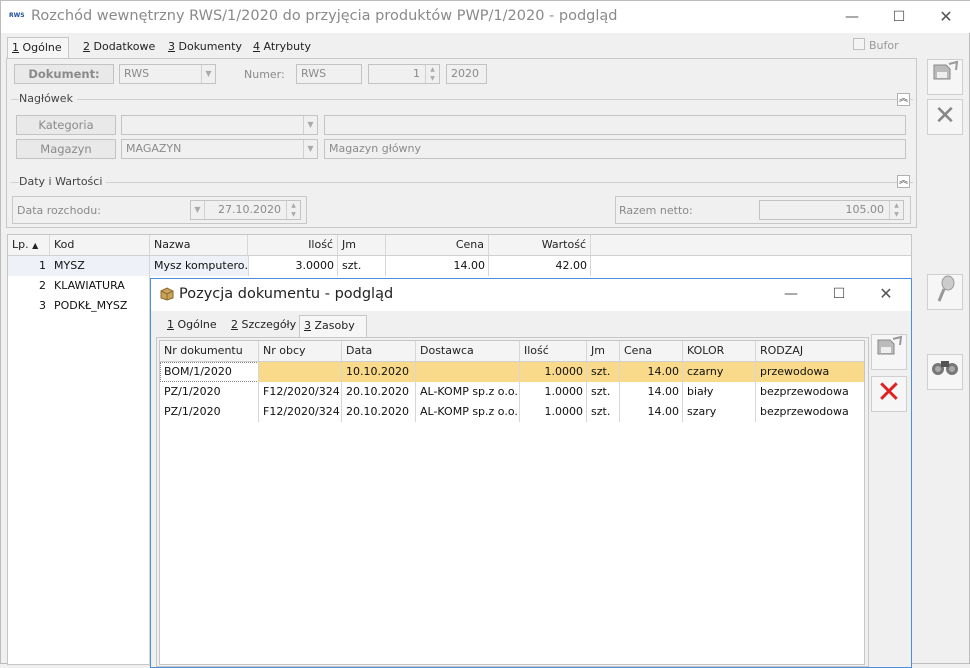  Describe the element at coordinates (66, 125) in the screenshot. I see `kategoria-button: Kategoria` at that location.